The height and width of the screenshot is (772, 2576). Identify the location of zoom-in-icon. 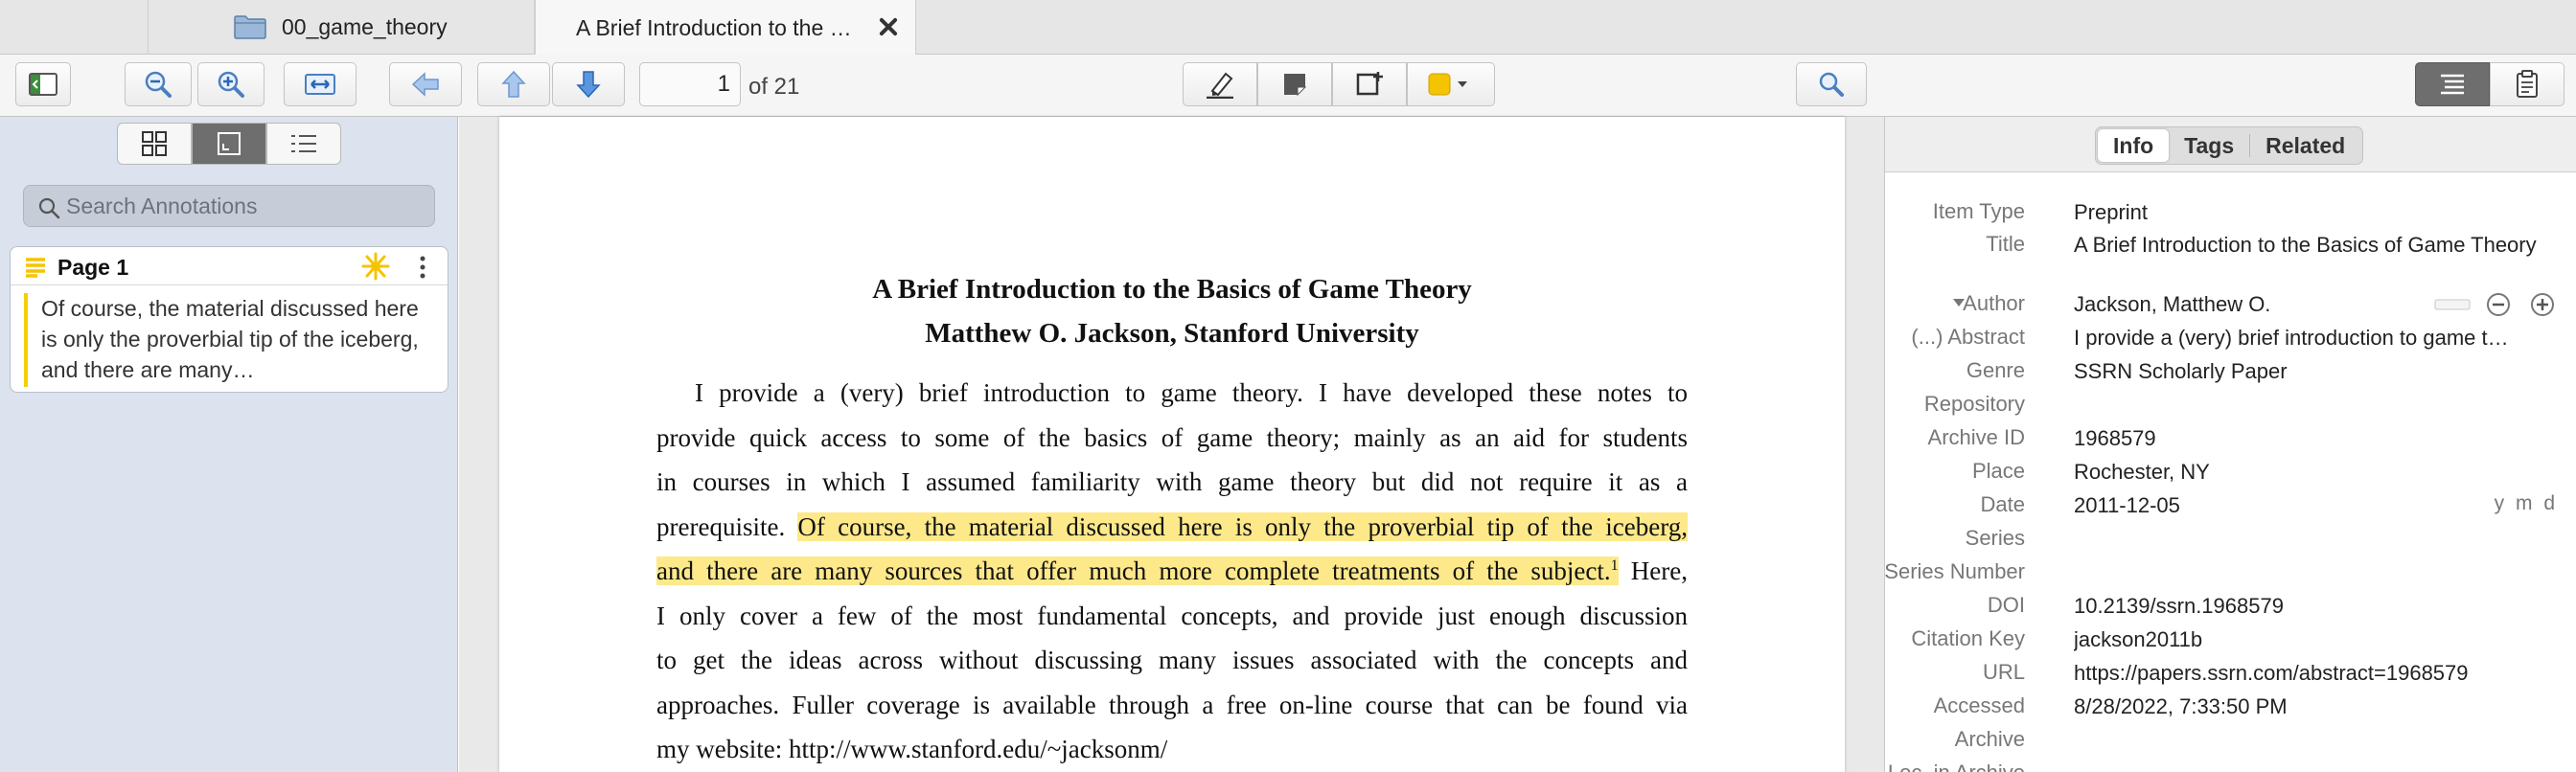
(231, 84).